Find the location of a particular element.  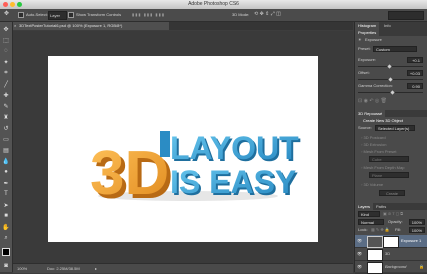

option-3d-volume: ◦ 3D Volume is located at coordinates (372, 185).